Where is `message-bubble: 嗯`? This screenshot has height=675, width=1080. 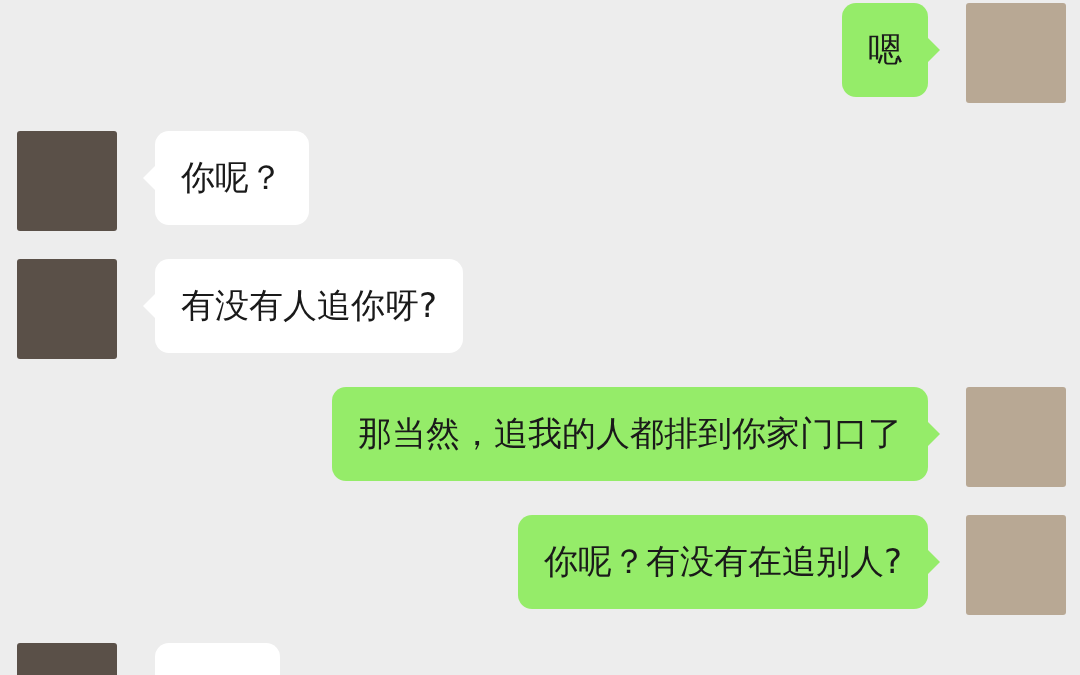
message-bubble: 嗯 is located at coordinates (885, 50).